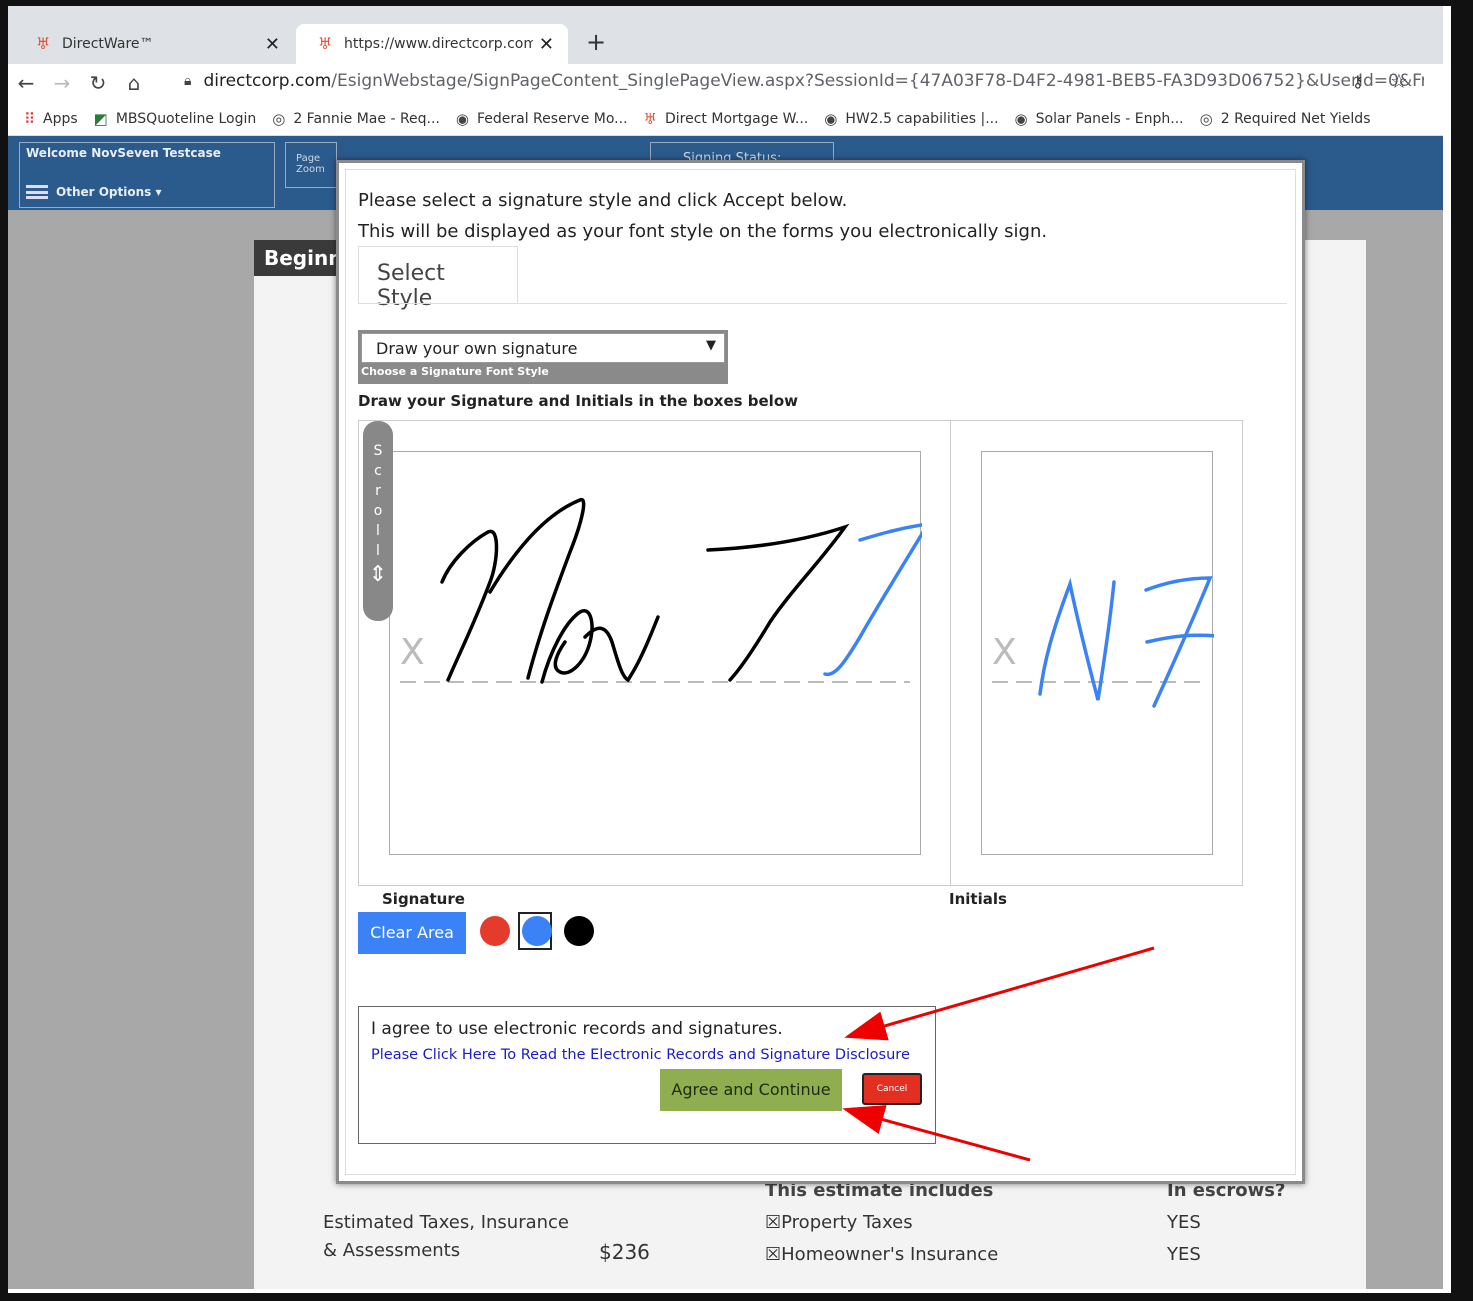 This screenshot has height=1301, width=1473. I want to click on bookmark-label: 2 Required Net Yields, so click(1295, 118).